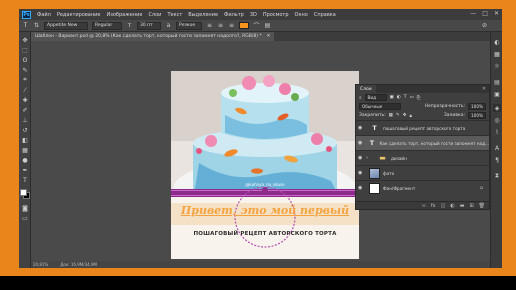 The image size is (516, 290). What do you see at coordinates (380, 106) in the screenshot?
I see `blend-mode-select: Обычные` at bounding box center [380, 106].